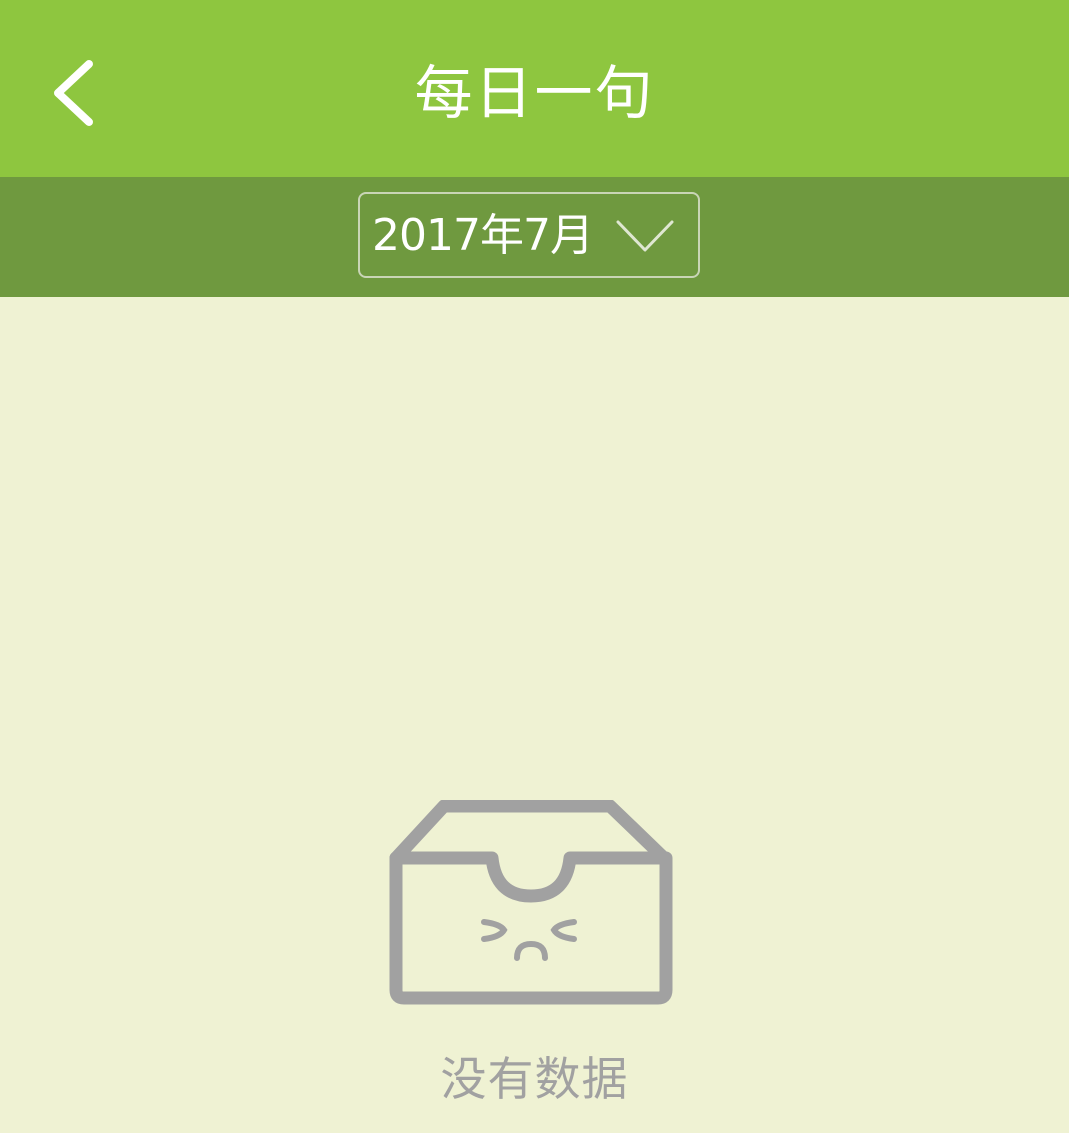  I want to click on empty-box-icon, so click(531, 902).